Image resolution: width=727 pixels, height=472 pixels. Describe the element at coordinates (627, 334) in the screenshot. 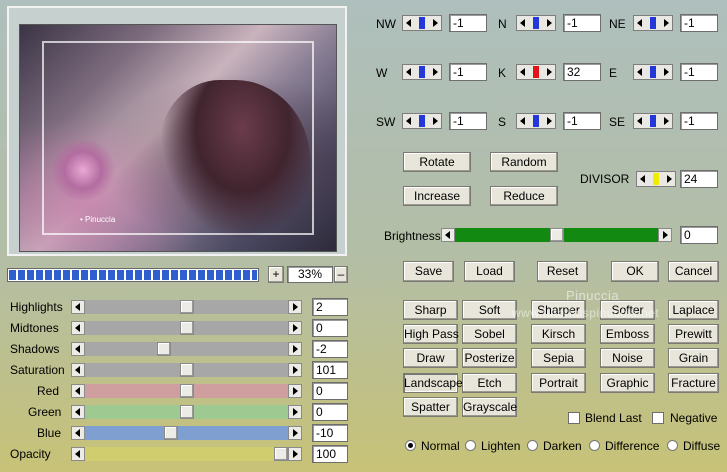

I see `preset-emboss: Emboss` at that location.